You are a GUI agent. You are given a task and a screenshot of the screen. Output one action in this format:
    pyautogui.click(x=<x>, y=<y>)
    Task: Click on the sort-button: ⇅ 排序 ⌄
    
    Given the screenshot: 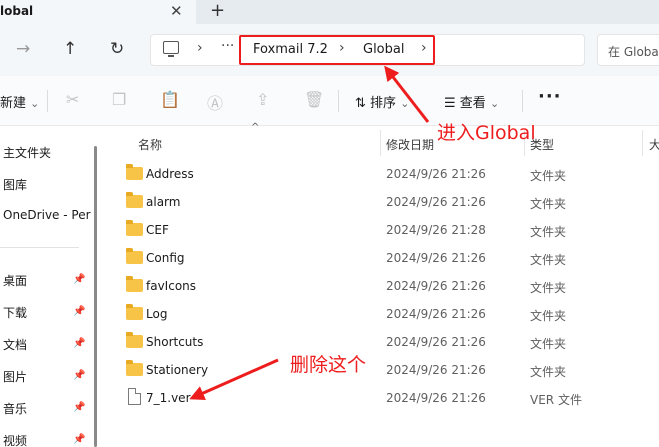 What is the action you would take?
    pyautogui.click(x=382, y=101)
    